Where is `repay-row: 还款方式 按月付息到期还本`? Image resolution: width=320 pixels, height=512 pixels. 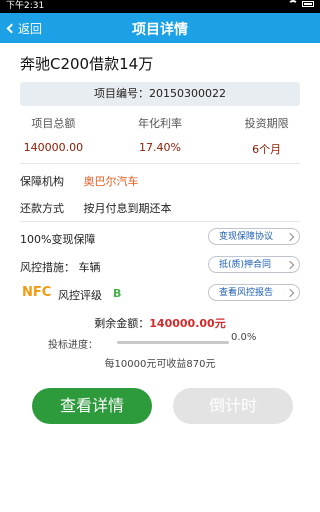
repay-row: 还款方式 按月付息到期还本 is located at coordinates (96, 208).